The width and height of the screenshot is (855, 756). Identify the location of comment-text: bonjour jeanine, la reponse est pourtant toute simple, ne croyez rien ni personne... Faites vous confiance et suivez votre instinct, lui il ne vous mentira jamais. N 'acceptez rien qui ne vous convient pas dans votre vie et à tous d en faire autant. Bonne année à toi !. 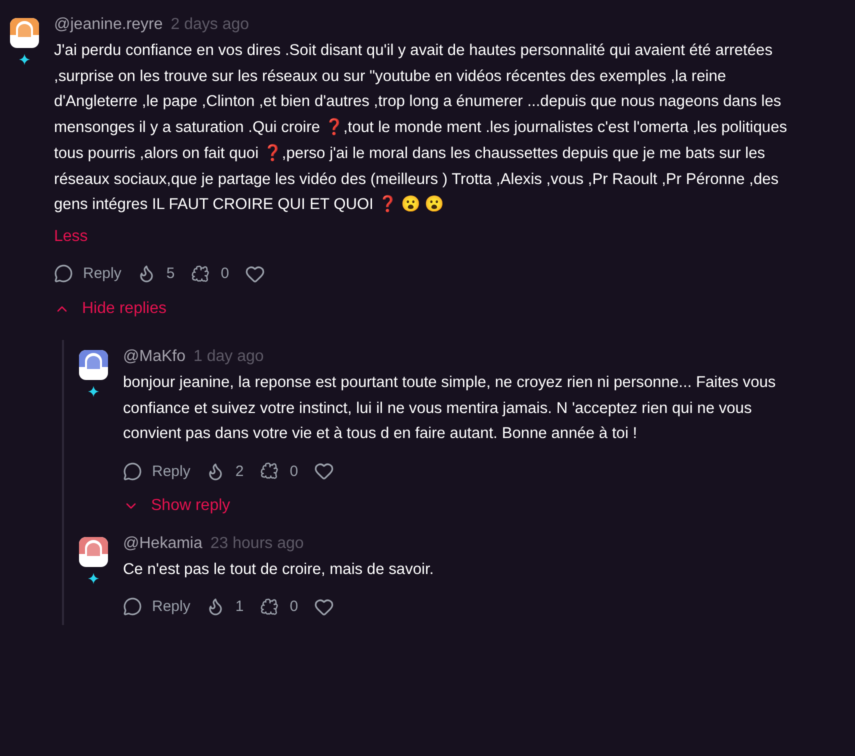
(450, 408).